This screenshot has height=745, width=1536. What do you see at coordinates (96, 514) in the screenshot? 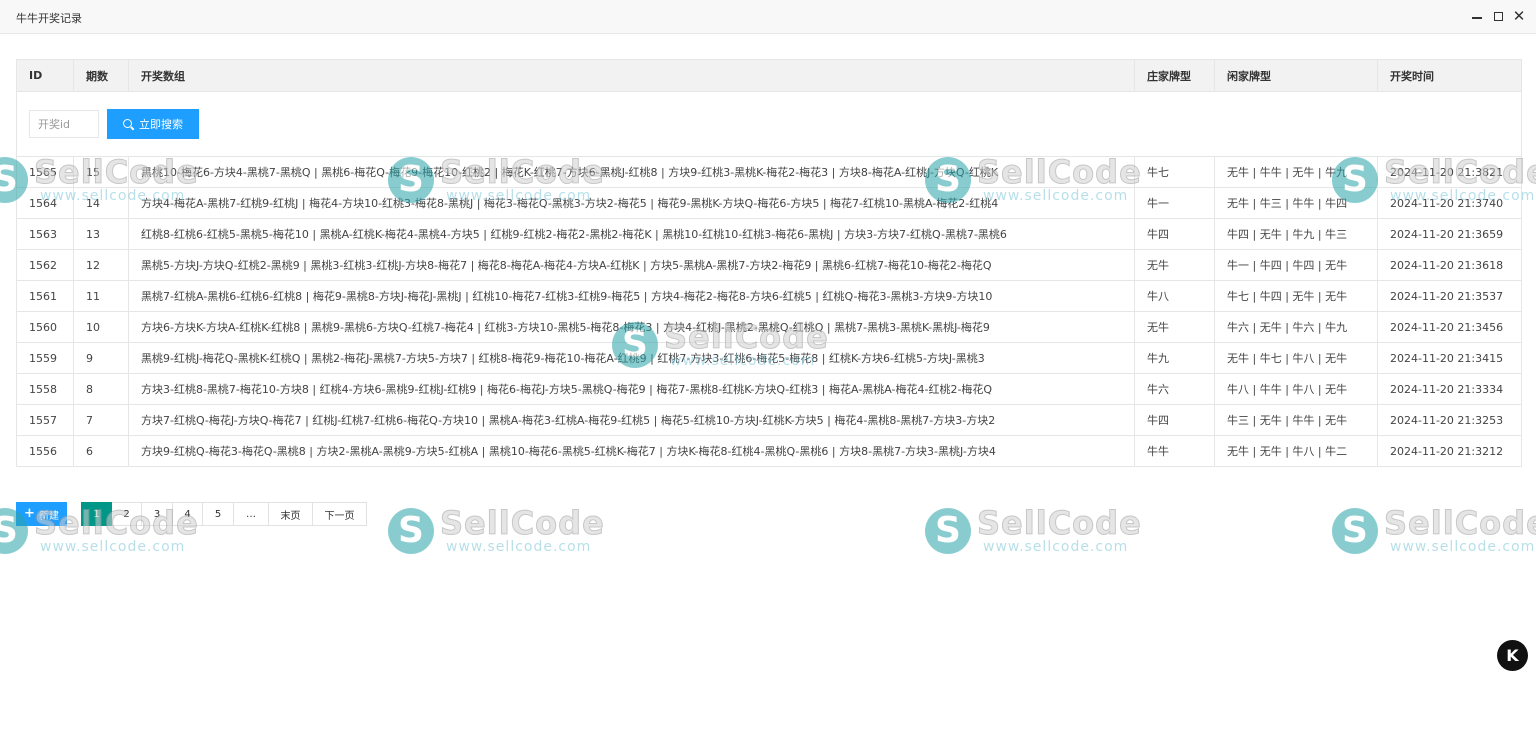
I see `page-button-1: 1` at bounding box center [96, 514].